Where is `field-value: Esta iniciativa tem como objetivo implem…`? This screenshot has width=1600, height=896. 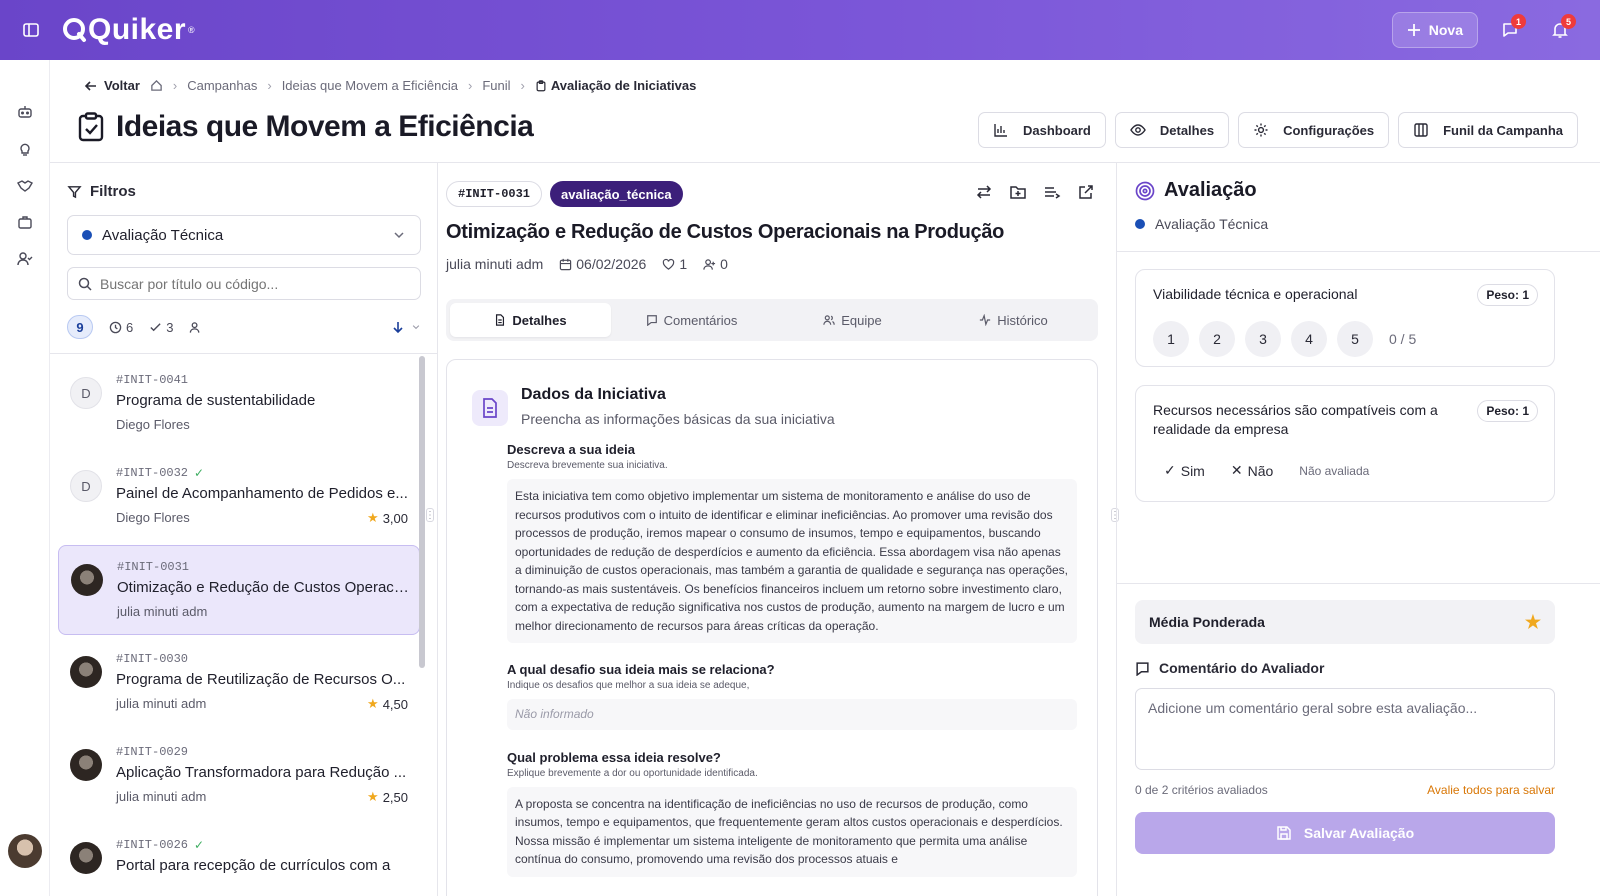
field-value: Esta iniciativa tem como objetivo implem… is located at coordinates (792, 561).